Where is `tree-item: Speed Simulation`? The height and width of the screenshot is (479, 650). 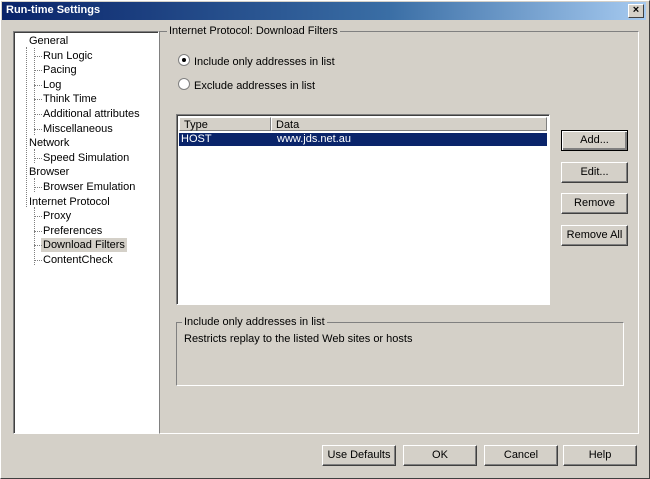 tree-item: Speed Simulation is located at coordinates (86, 158).